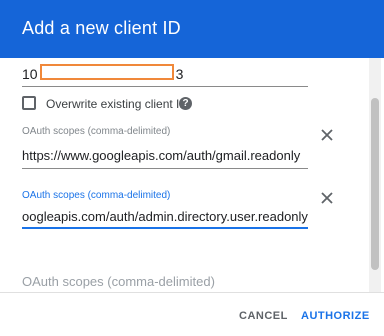  What do you see at coordinates (192, 292) in the screenshot?
I see `footer-divider` at bounding box center [192, 292].